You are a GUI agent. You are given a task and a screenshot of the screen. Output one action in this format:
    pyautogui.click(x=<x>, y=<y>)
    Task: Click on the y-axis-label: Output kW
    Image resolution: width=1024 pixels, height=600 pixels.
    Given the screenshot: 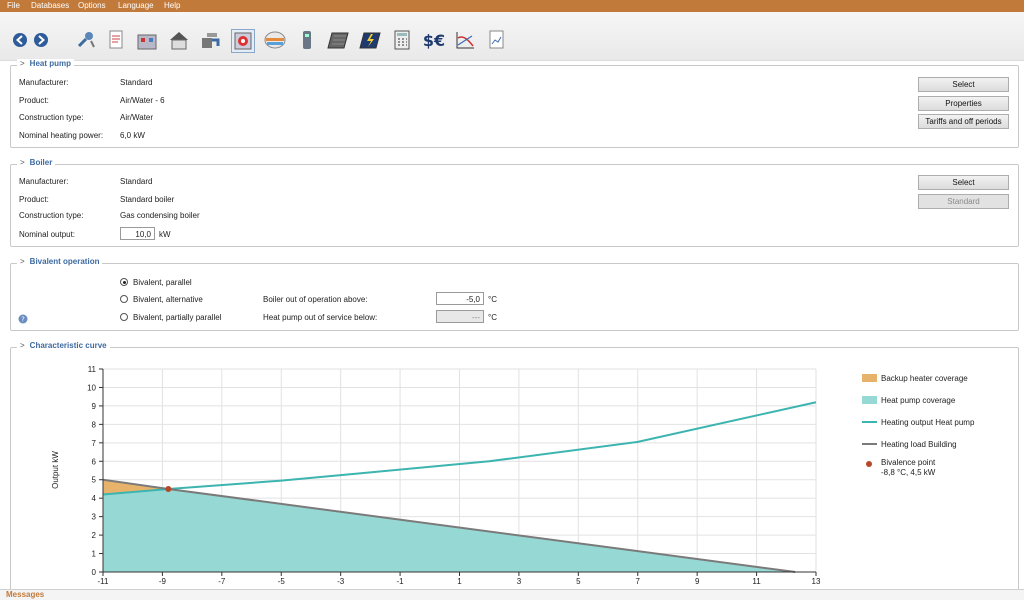 What is the action you would take?
    pyautogui.click(x=55, y=470)
    